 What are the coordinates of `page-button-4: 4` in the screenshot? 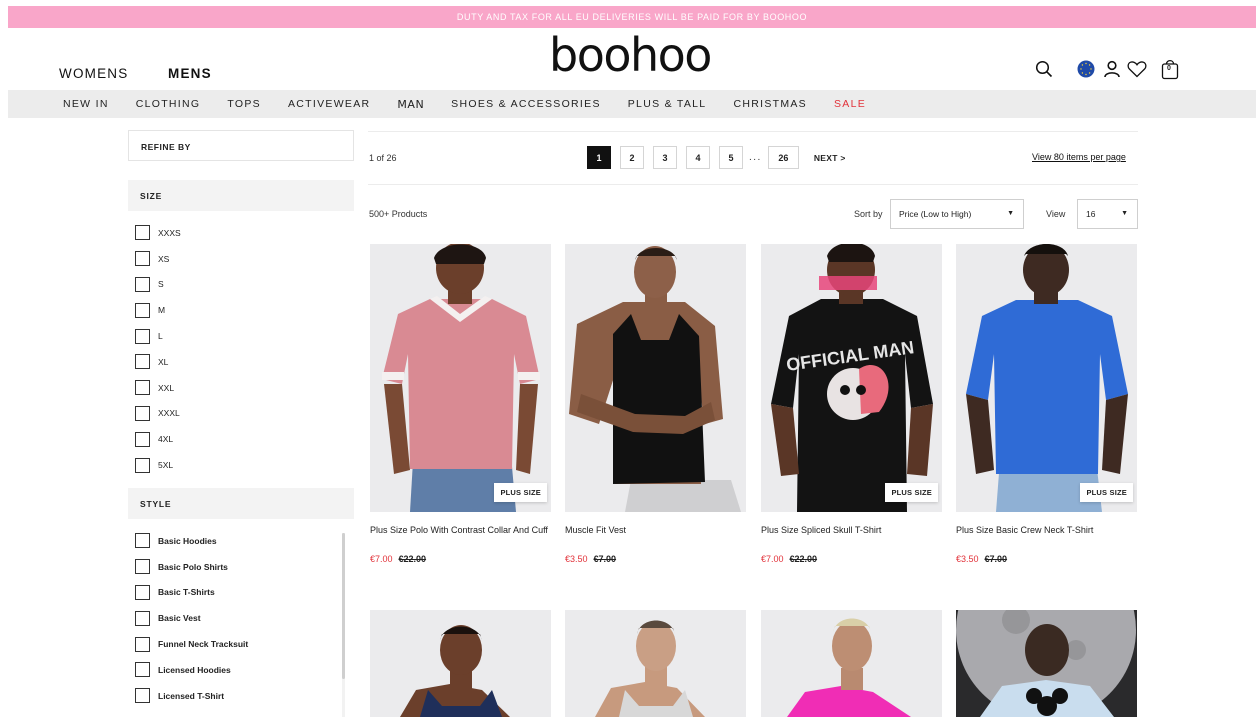 It's located at (698, 157).